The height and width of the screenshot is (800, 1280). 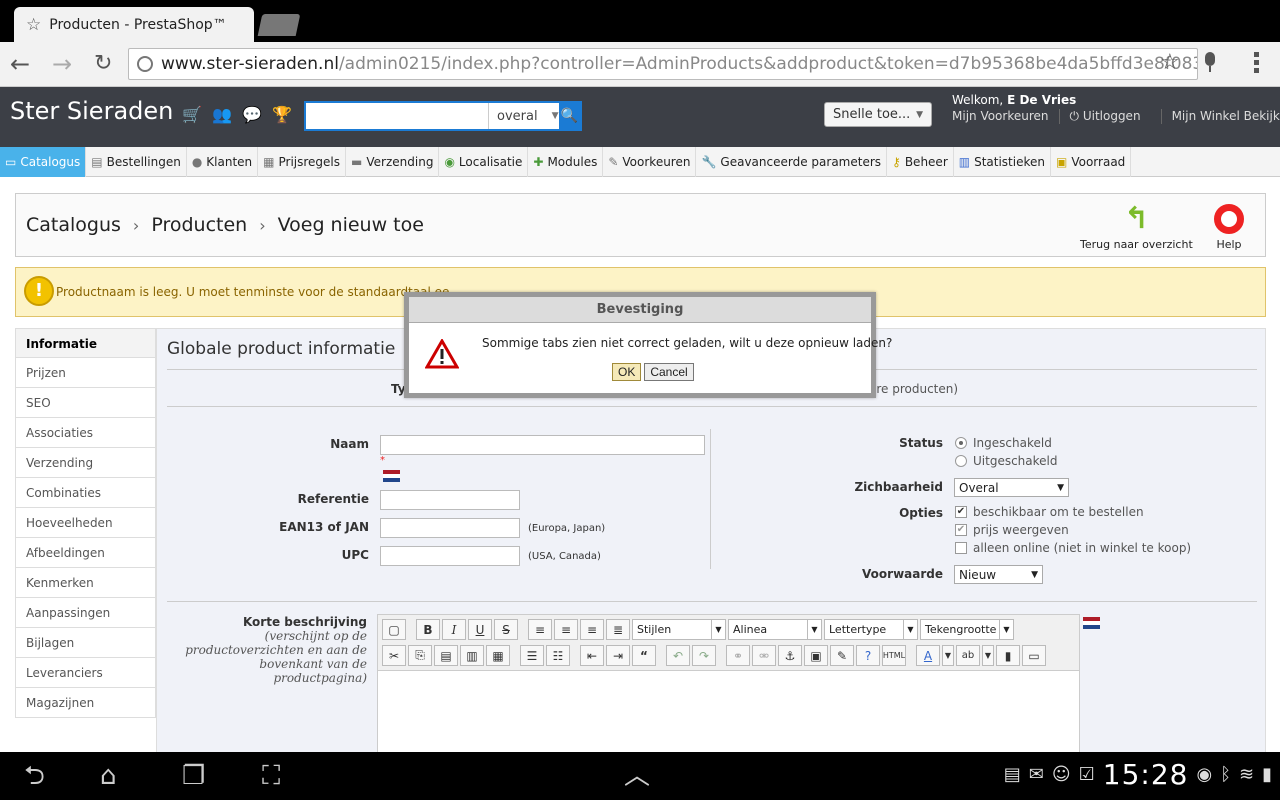 What do you see at coordinates (1146, 774) in the screenshot?
I see `clock: 15:28` at bounding box center [1146, 774].